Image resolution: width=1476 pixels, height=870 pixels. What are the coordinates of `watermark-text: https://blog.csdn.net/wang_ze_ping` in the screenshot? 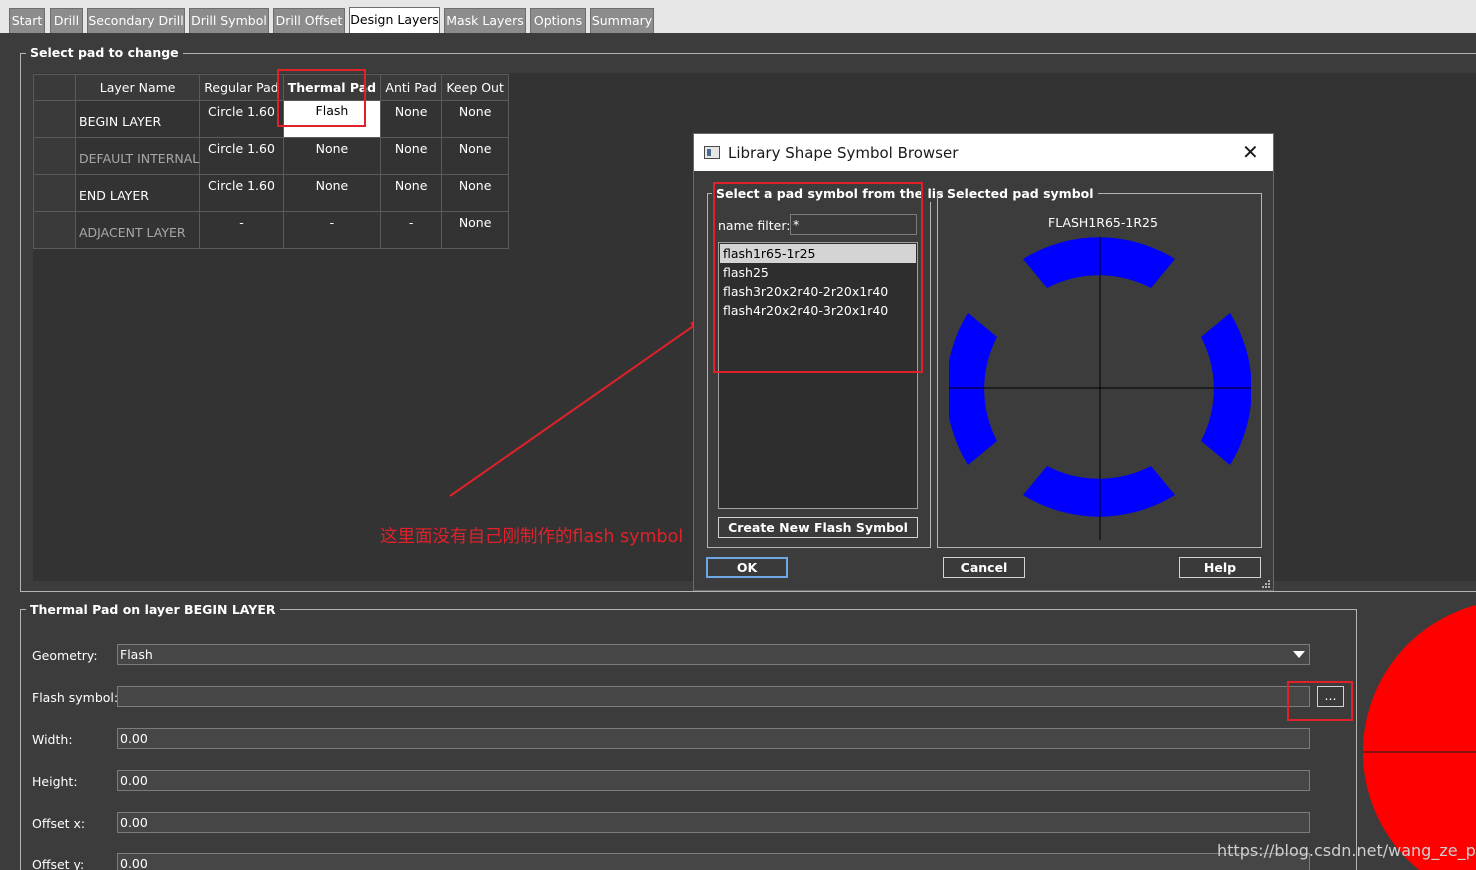 It's located at (1346, 850).